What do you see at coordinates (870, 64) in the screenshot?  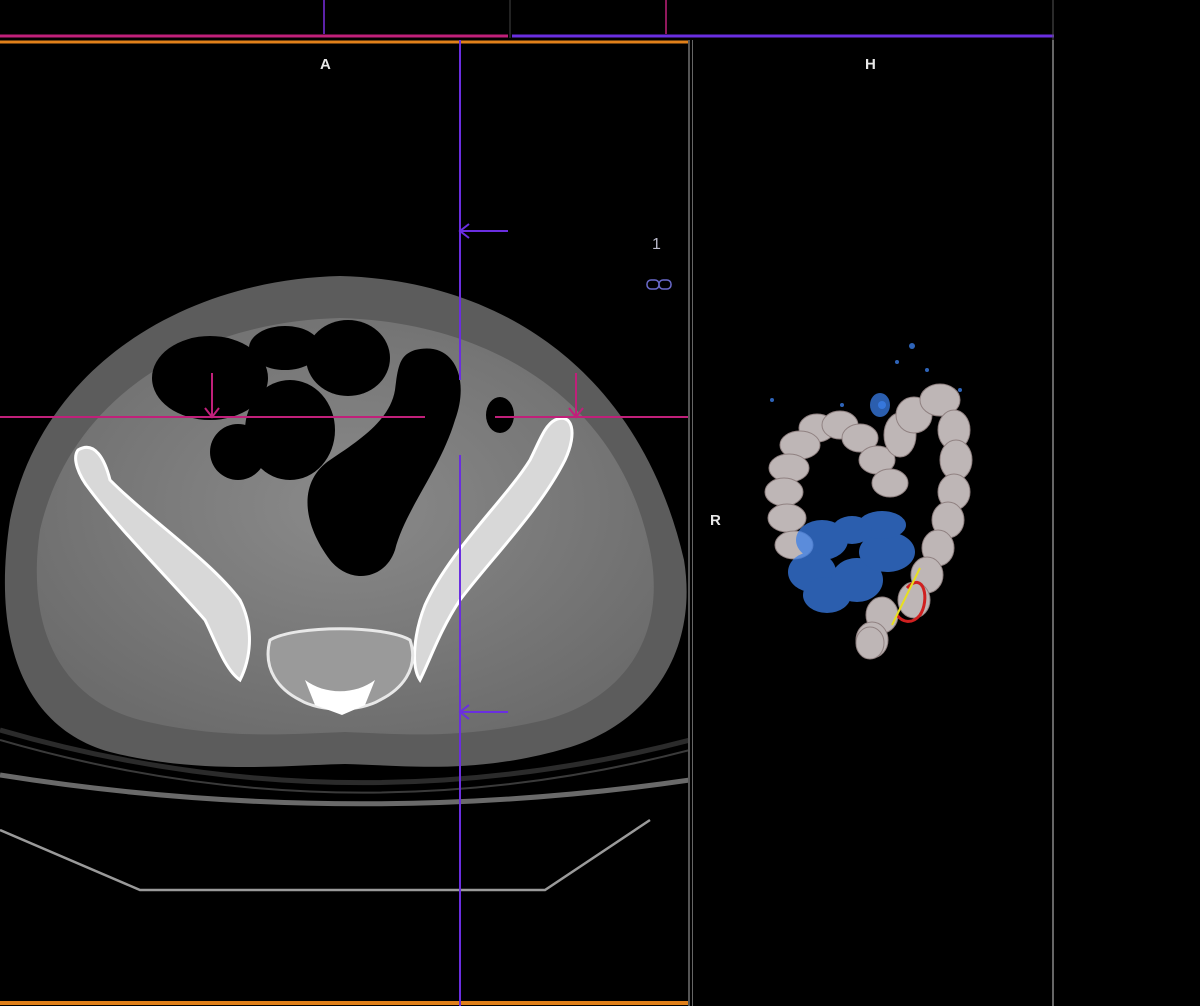 I see `volume-viewport-label: H` at bounding box center [870, 64].